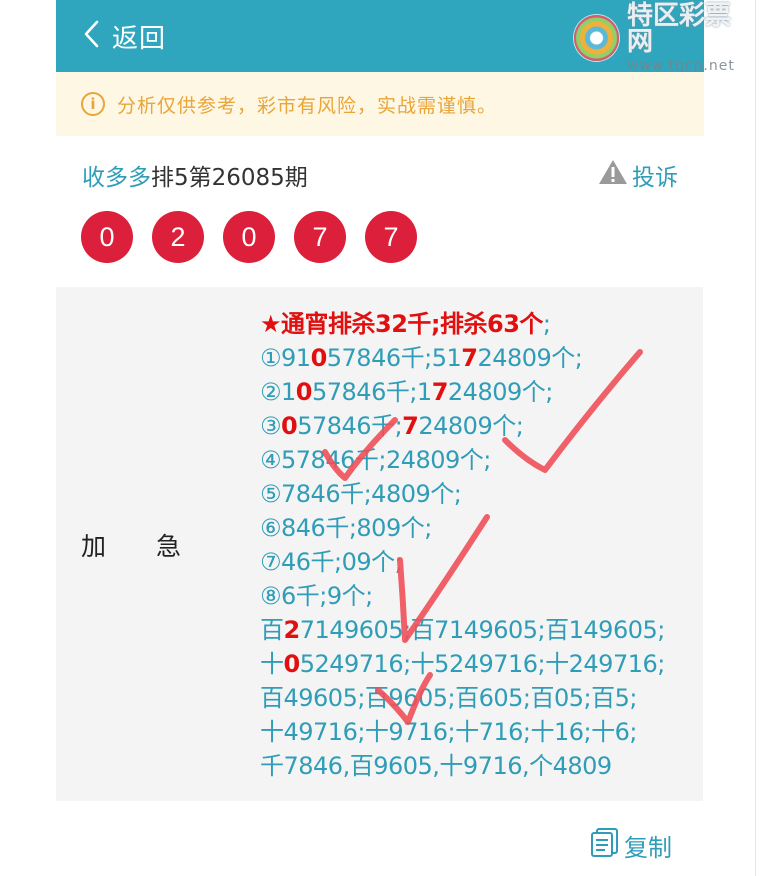 This screenshot has height=876, width=773. What do you see at coordinates (361, 494) in the screenshot?
I see `analysis-text: ⑤7846千;4809个;` at bounding box center [361, 494].